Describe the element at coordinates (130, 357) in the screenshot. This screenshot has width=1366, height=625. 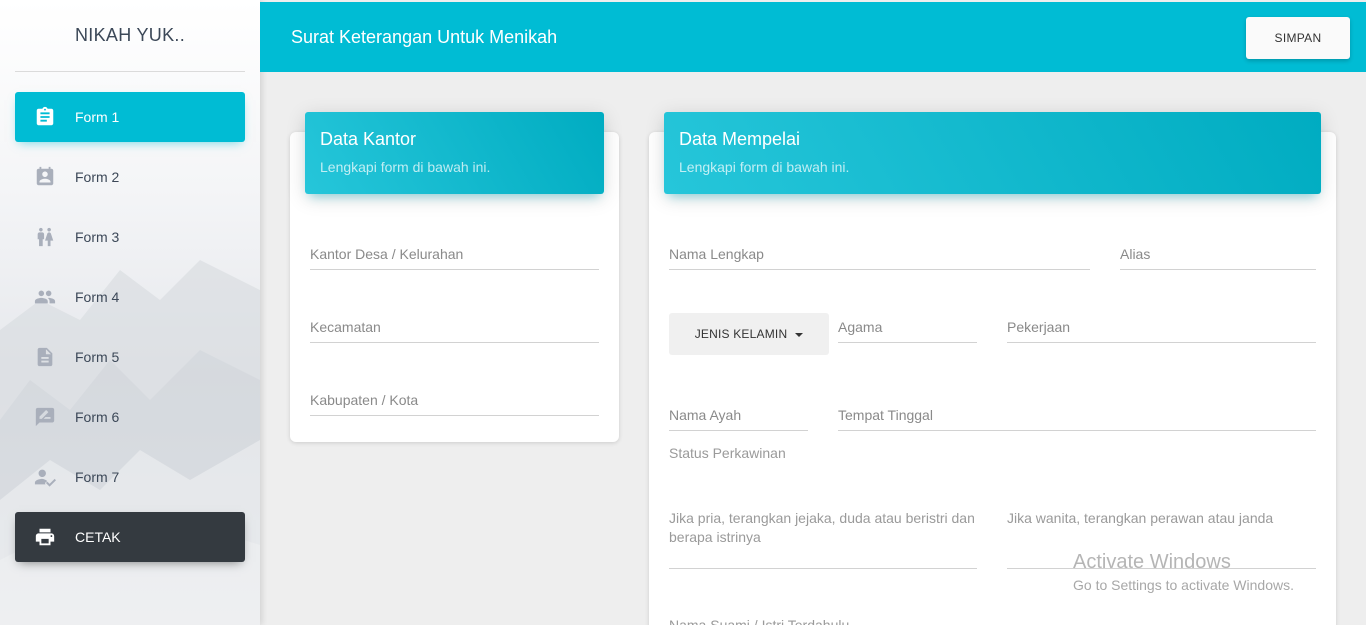
I see `sidebar-item-form-5: Form 5` at that location.